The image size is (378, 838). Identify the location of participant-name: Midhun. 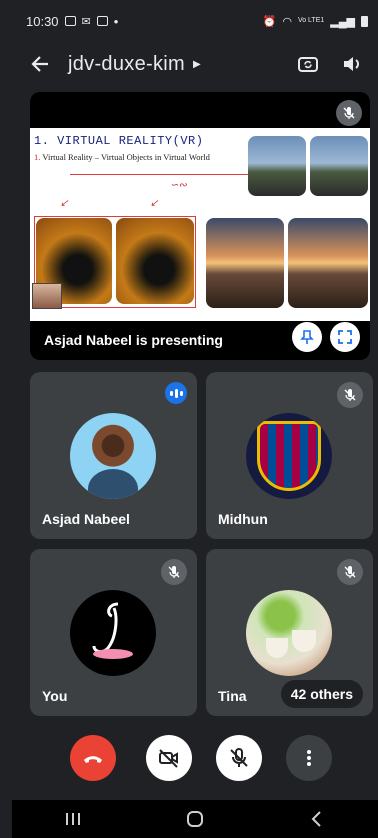
(243, 519).